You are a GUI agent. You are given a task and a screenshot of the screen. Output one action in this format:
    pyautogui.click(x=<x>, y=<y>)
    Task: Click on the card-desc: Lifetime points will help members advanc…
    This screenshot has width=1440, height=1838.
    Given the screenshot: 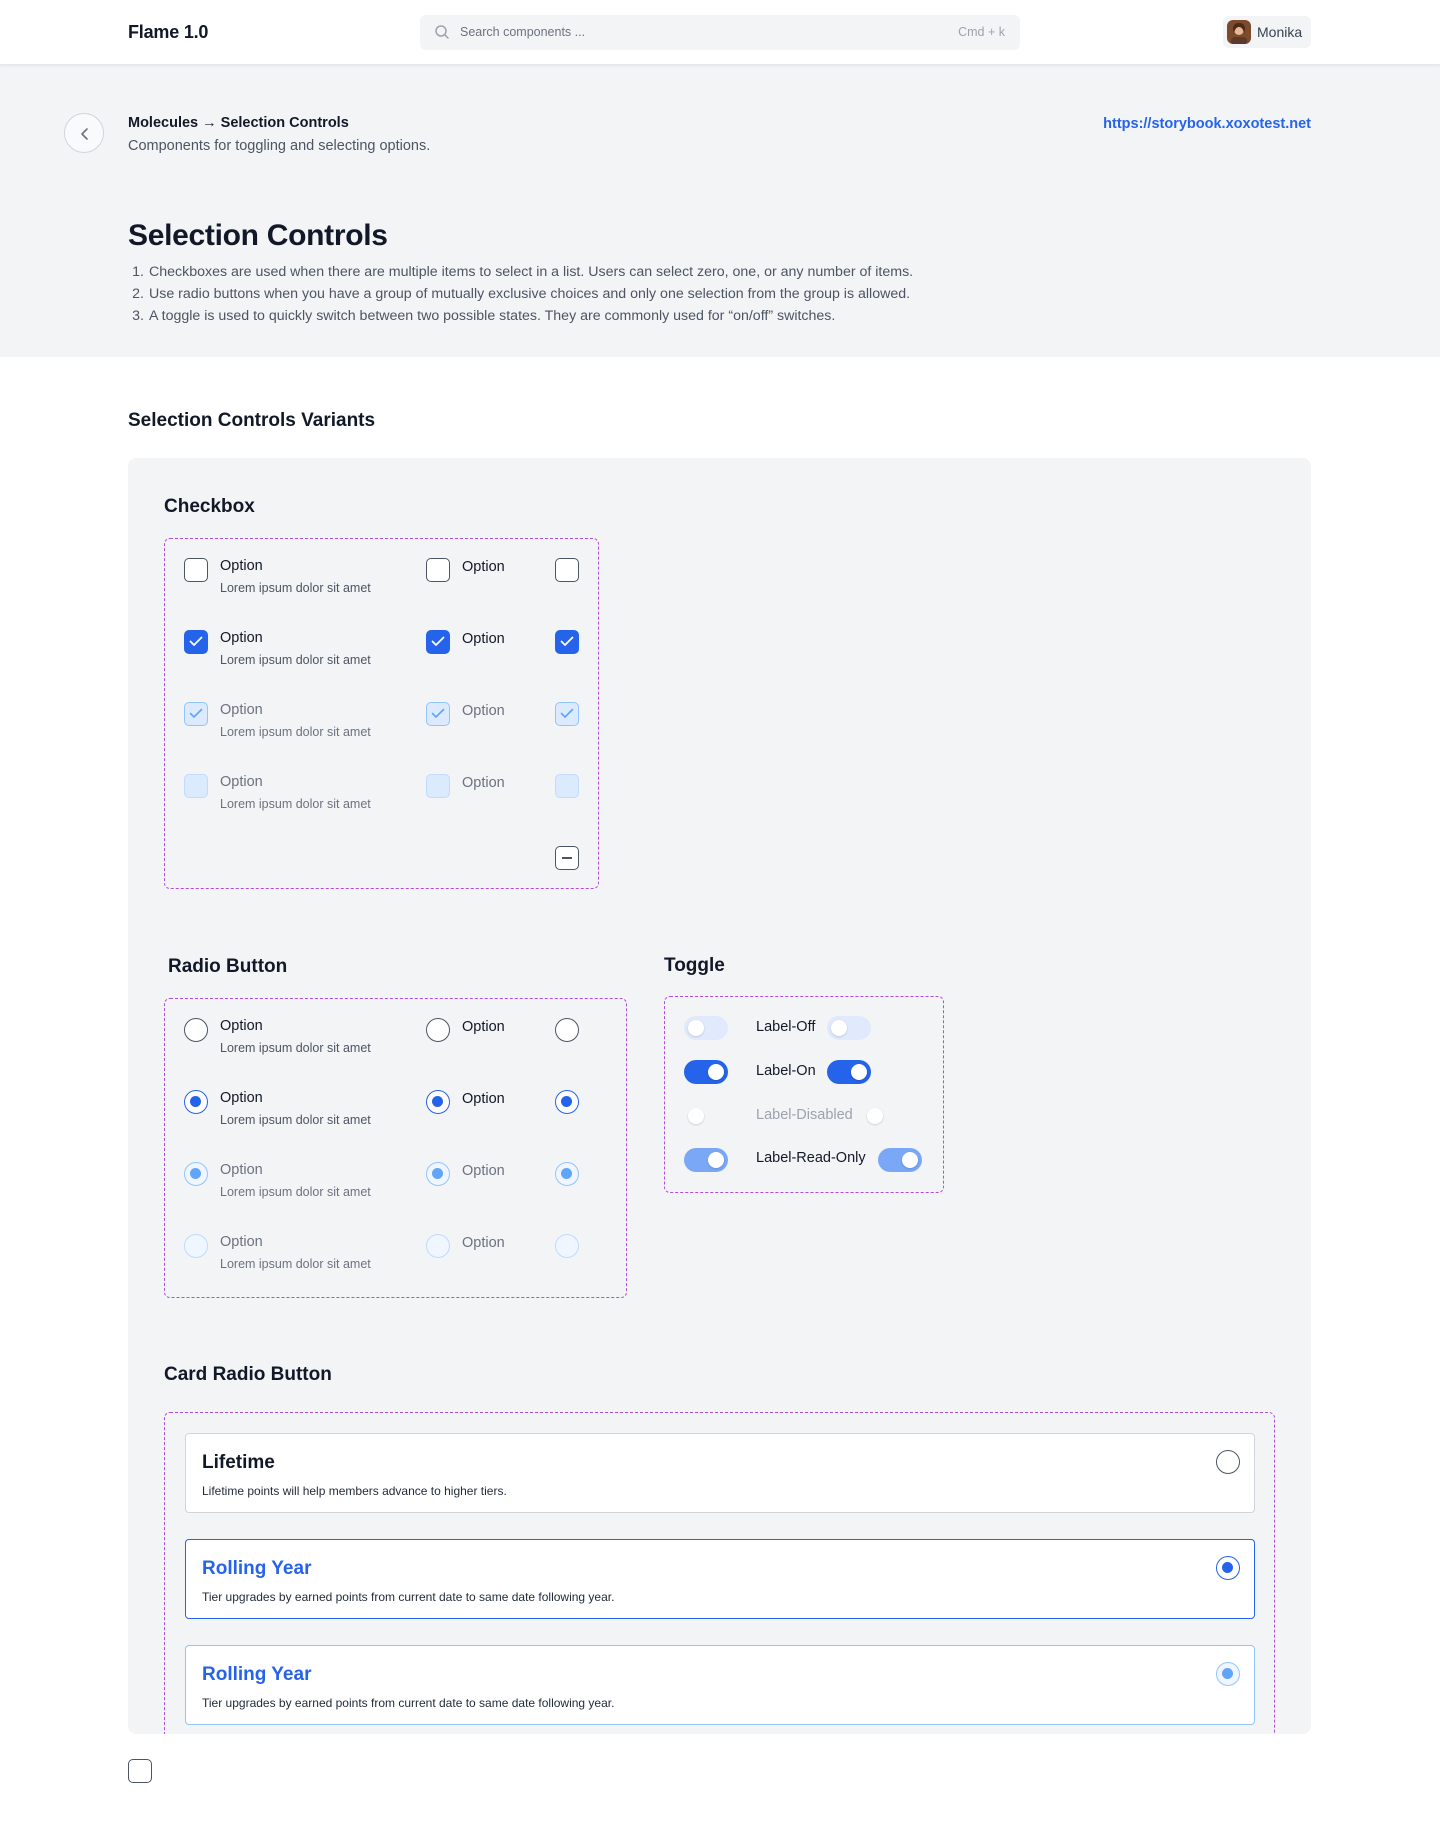 What is the action you would take?
    pyautogui.click(x=354, y=1491)
    